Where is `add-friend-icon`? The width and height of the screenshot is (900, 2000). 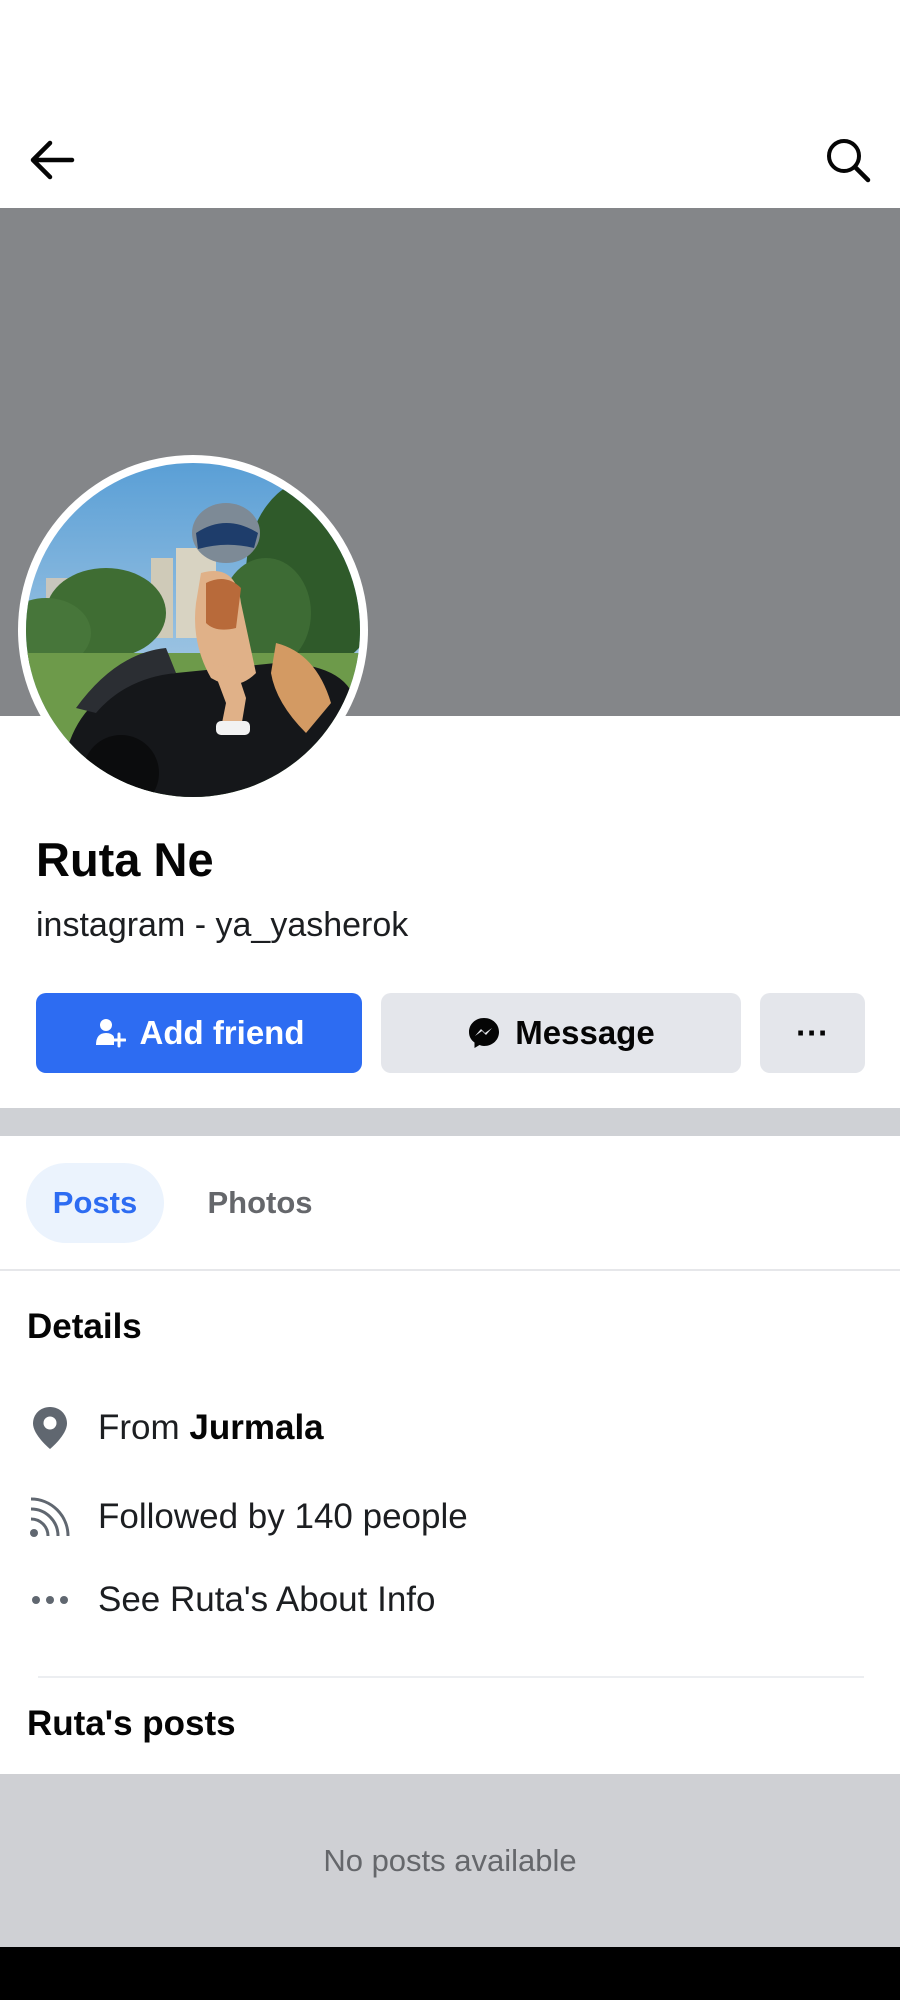
add-friend-icon is located at coordinates (110, 1033).